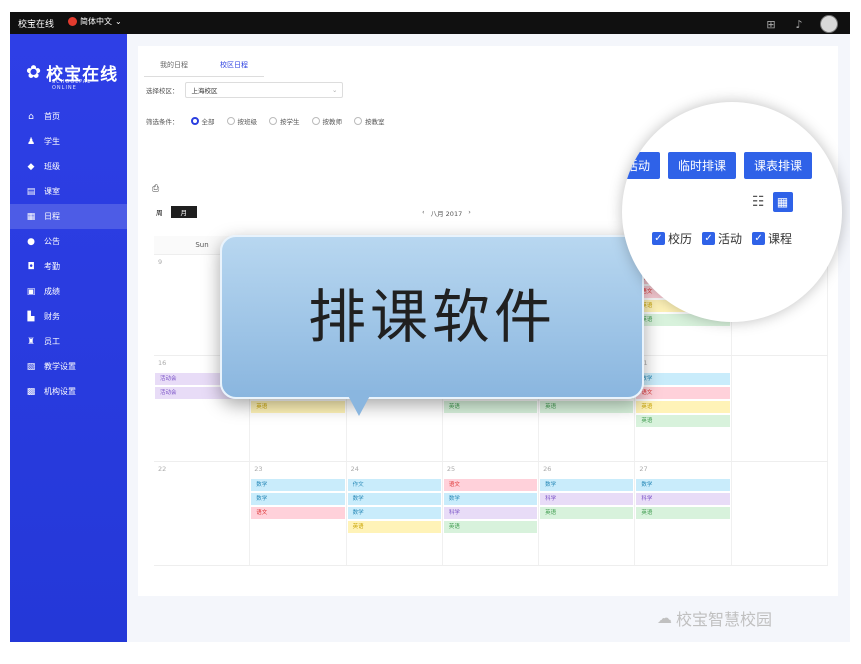  What do you see at coordinates (290, 122) in the screenshot?
I see `filter-radio-label: 按学生` at bounding box center [290, 122].